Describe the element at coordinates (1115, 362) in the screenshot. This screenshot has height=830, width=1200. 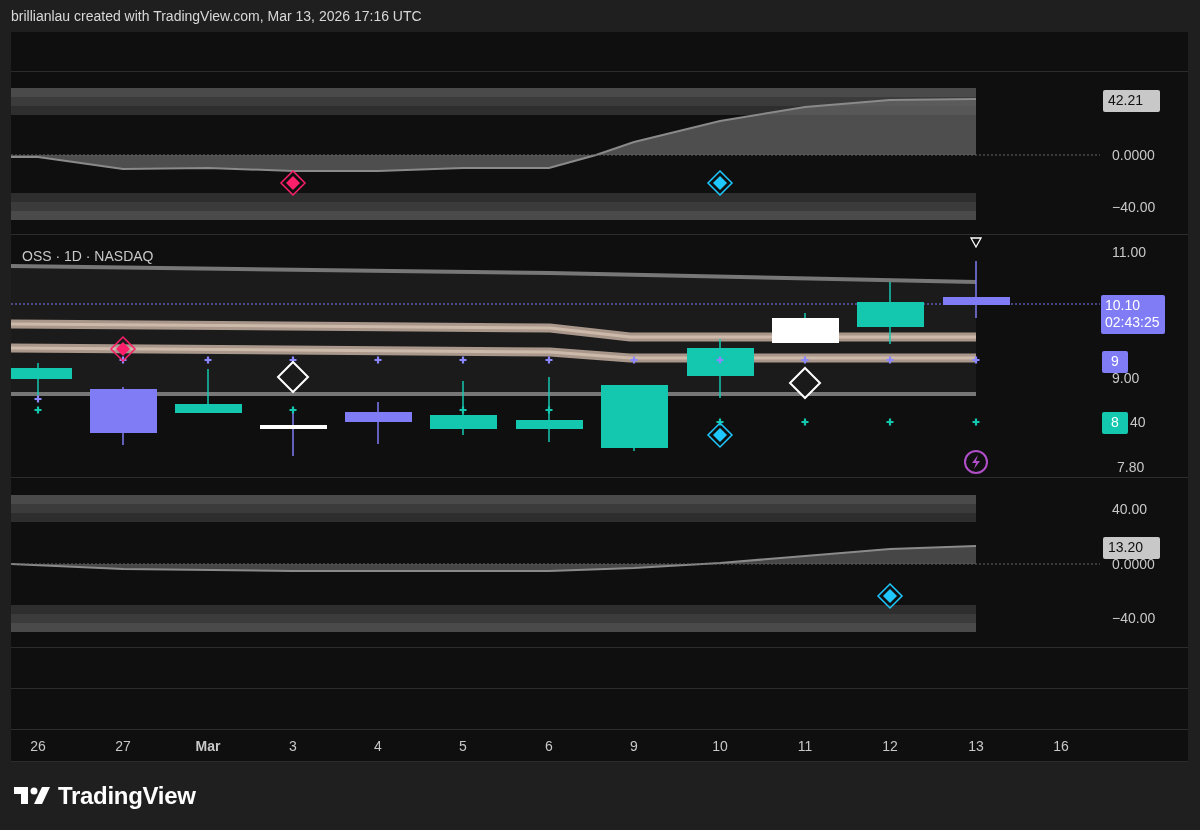
I see `price-badge: 9` at that location.